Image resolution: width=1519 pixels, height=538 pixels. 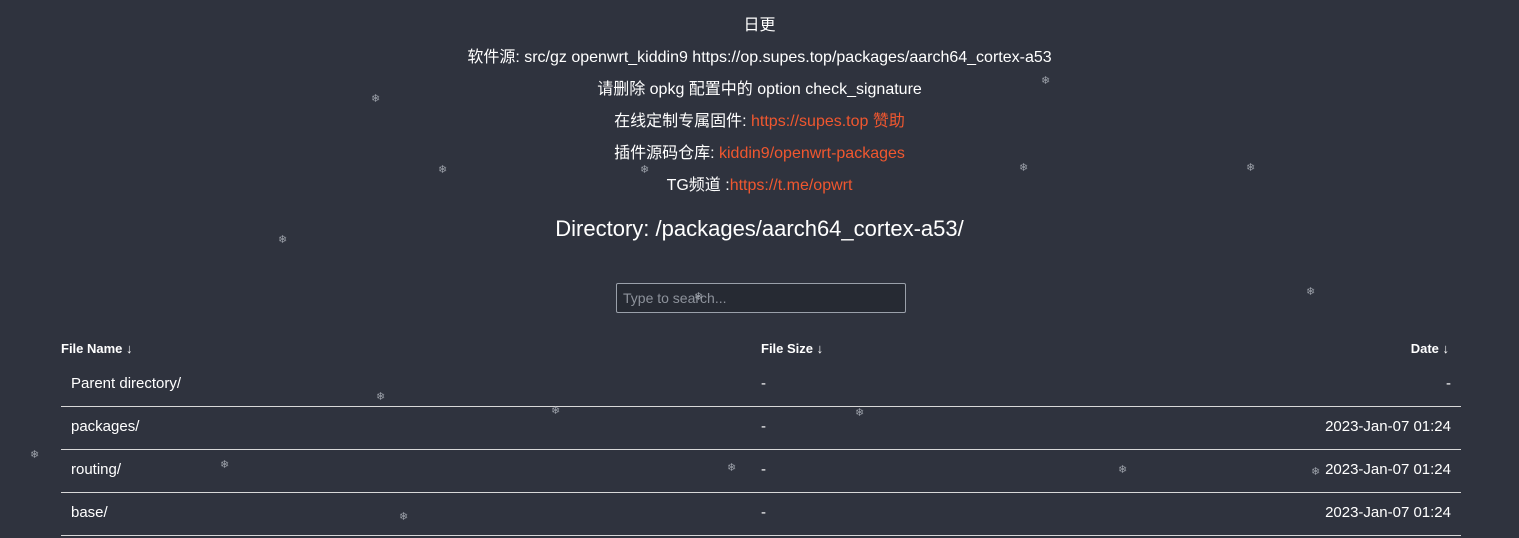 What do you see at coordinates (889, 121) in the screenshot?
I see `sponsor-link: 赞助` at bounding box center [889, 121].